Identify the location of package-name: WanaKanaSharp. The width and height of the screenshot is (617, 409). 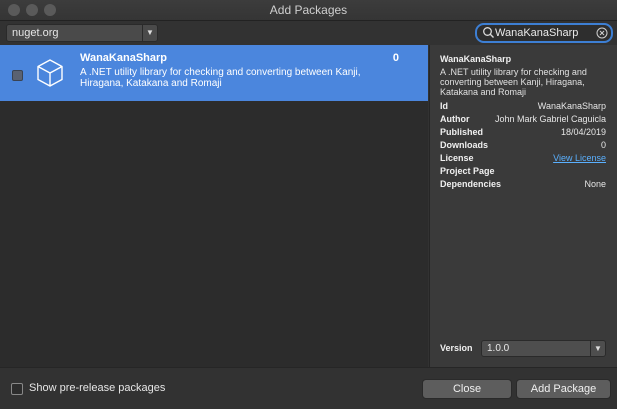
(124, 58).